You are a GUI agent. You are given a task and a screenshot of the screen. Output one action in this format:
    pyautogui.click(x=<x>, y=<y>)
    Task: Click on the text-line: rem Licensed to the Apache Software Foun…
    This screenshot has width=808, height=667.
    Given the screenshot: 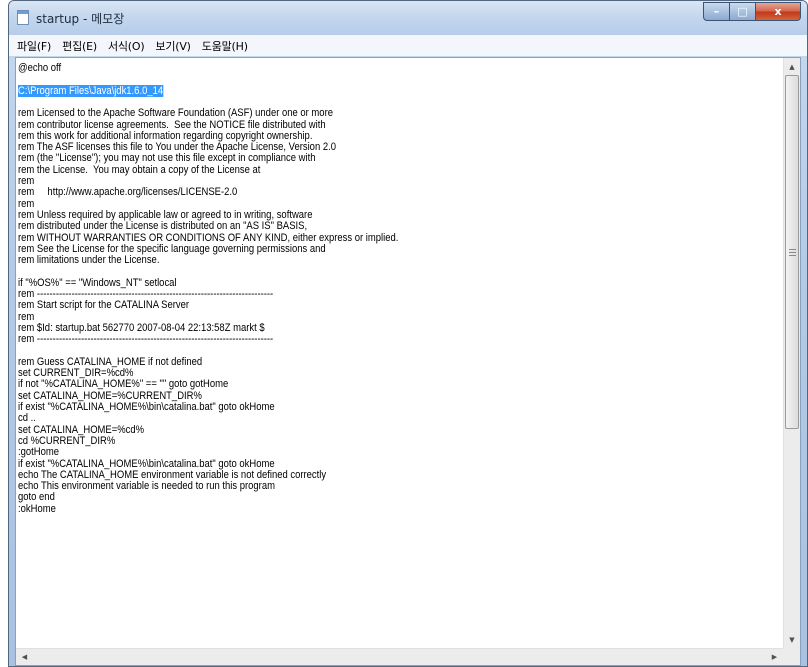 What is the action you would take?
    pyautogui.click(x=175, y=113)
    